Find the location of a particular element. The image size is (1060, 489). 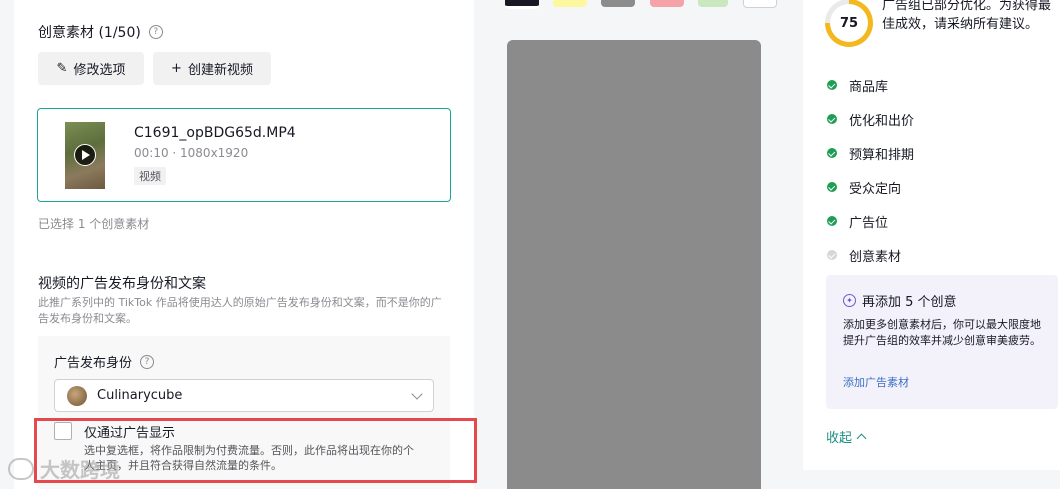

identity-title: 视频的广告发布身份和文案 is located at coordinates (122, 284).